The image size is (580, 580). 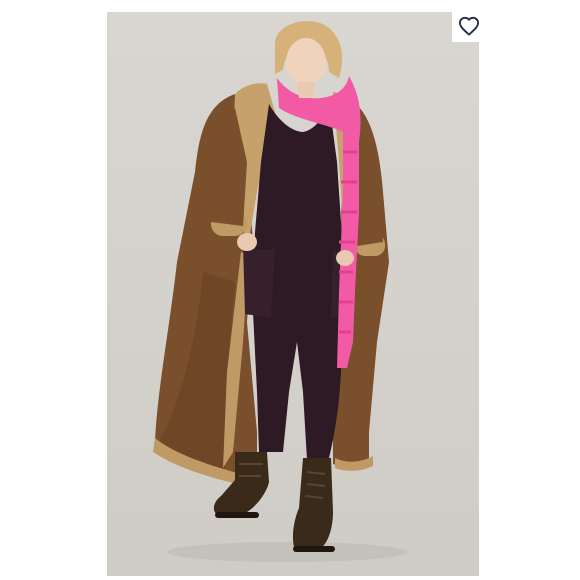 I want to click on neck, so click(x=306, y=90).